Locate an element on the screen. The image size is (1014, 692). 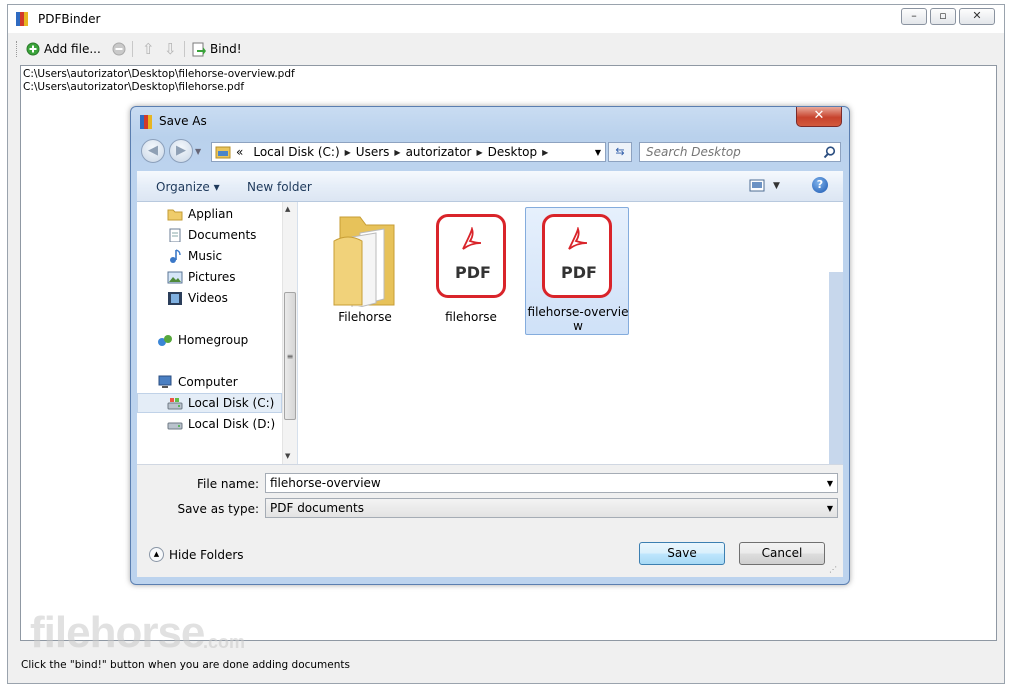
move-up-button: ⇧ is located at coordinates (148, 49).